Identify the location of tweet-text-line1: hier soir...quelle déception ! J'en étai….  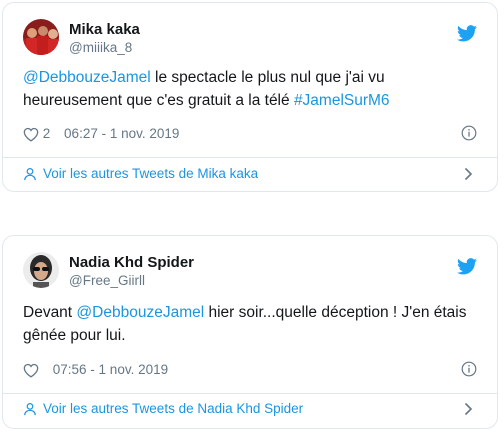
(335, 312).